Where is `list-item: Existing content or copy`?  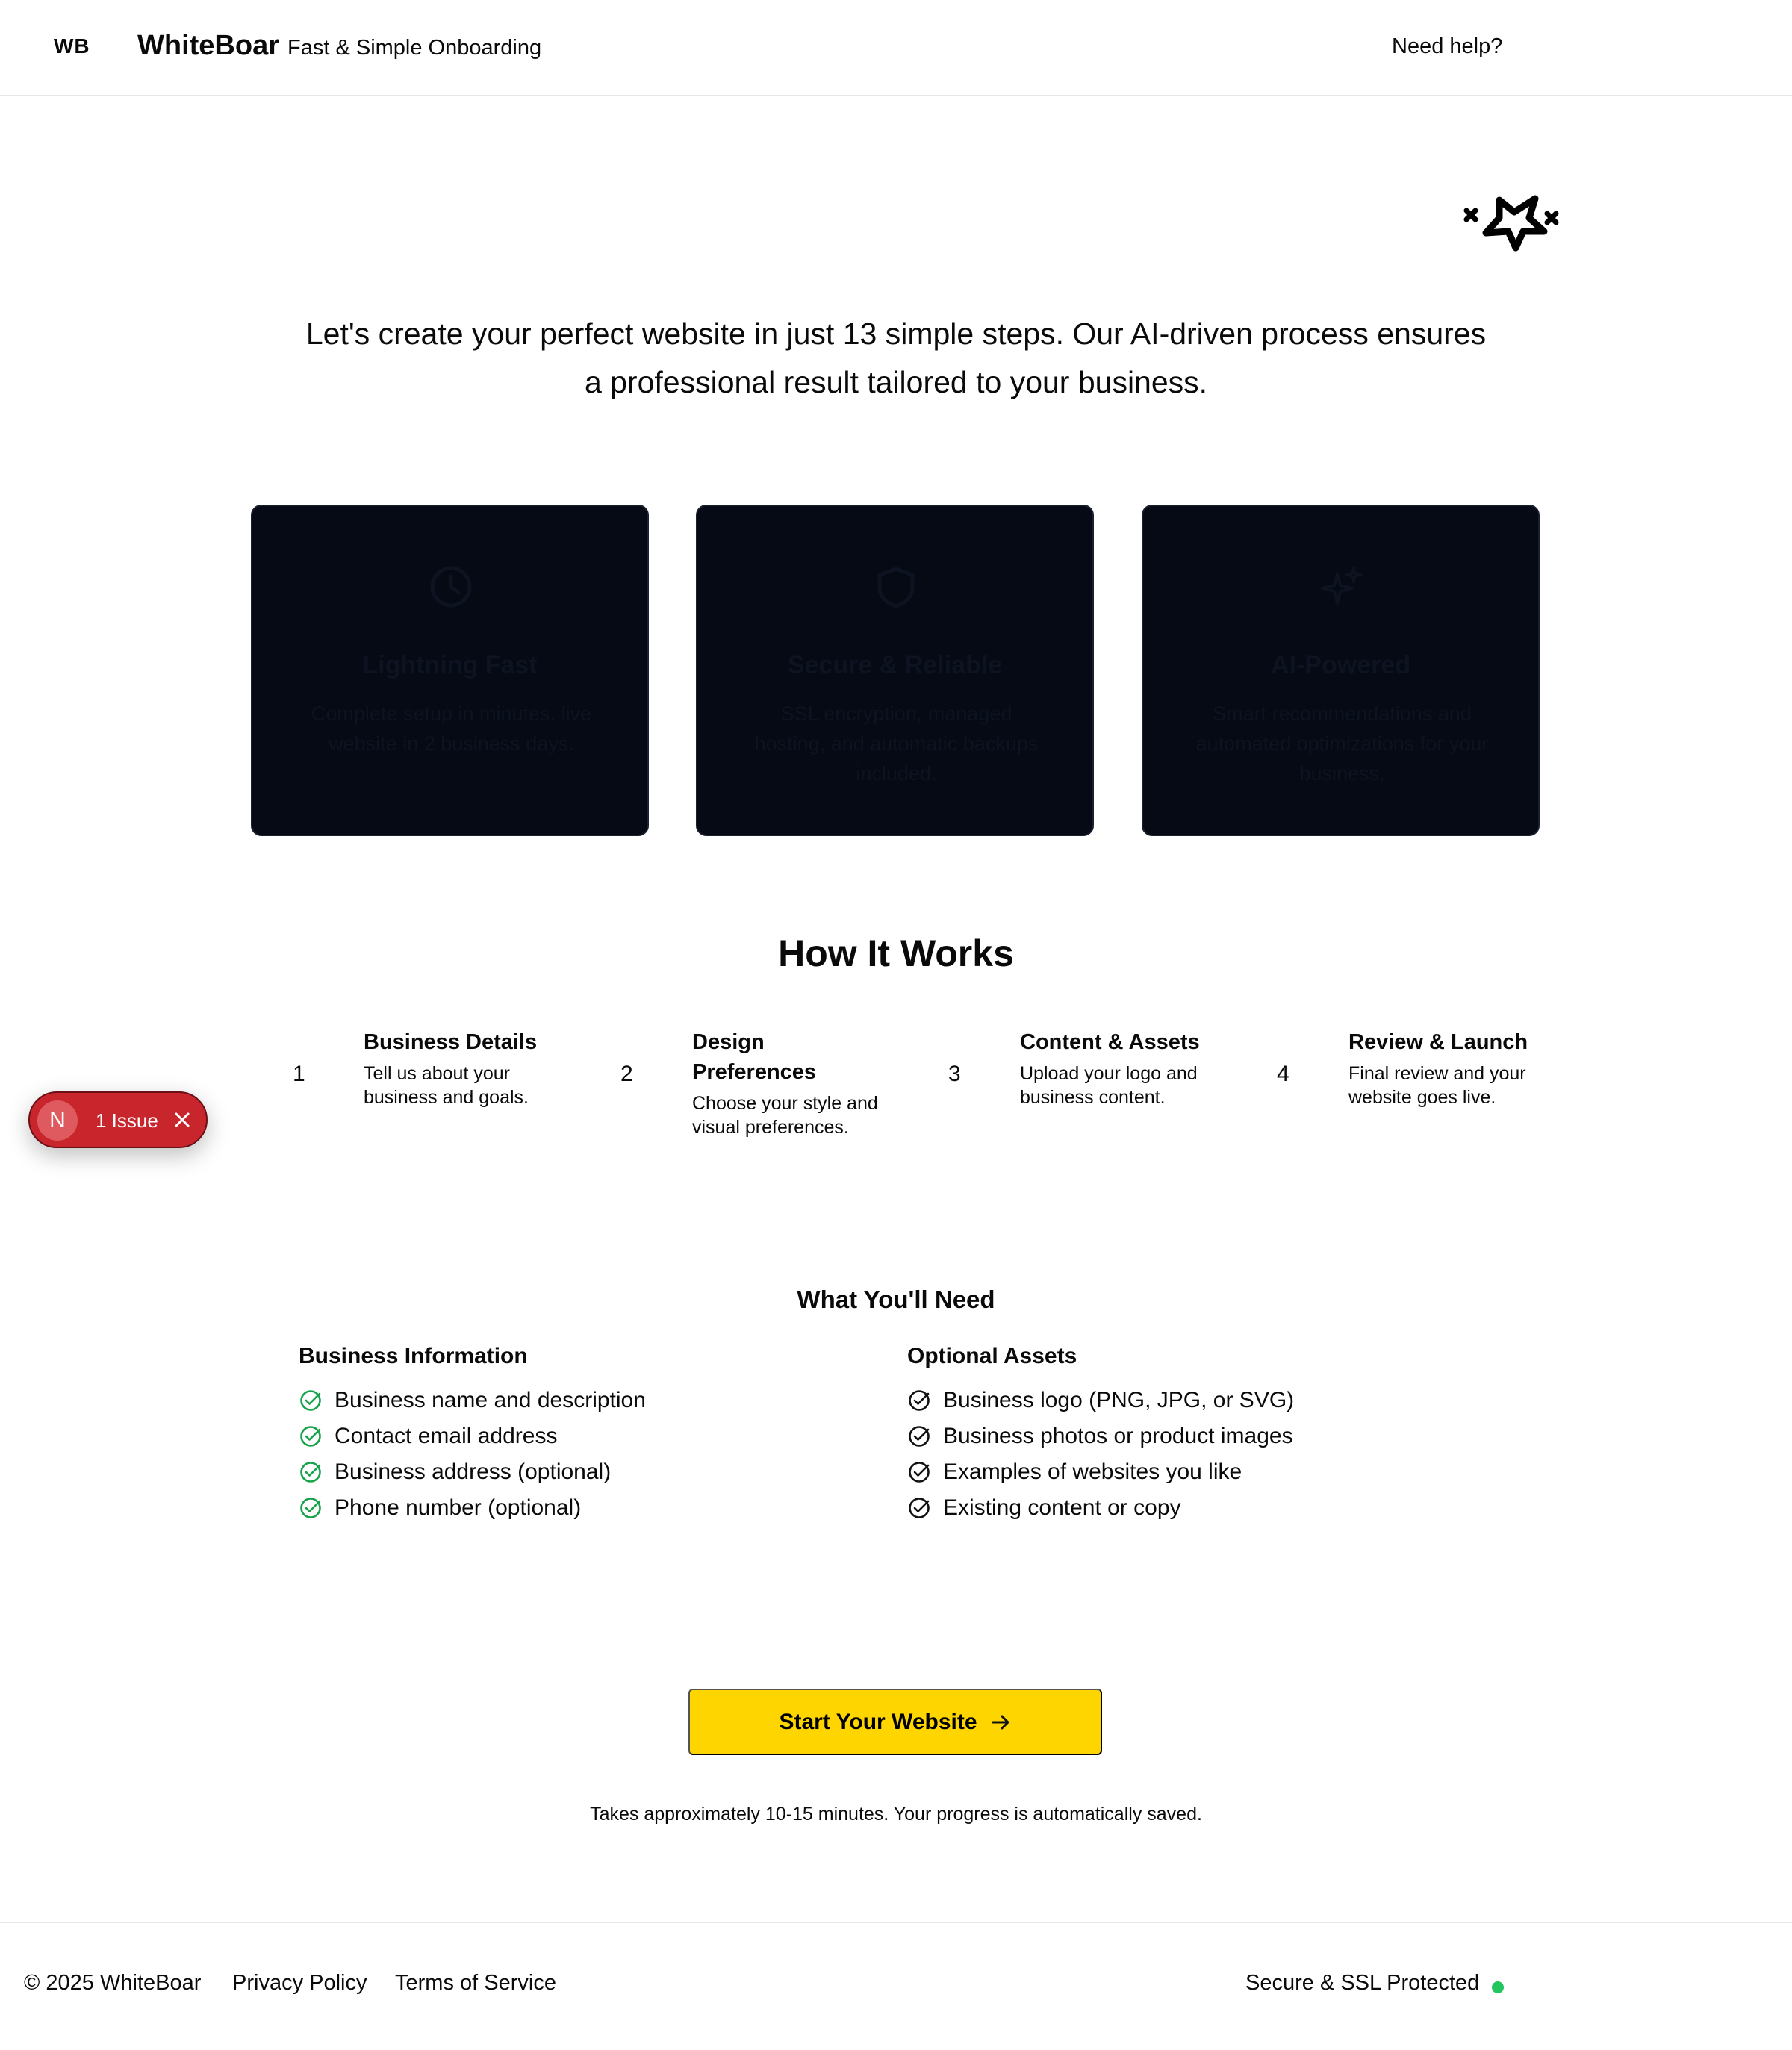
list-item: Existing content or copy is located at coordinates (1100, 1508).